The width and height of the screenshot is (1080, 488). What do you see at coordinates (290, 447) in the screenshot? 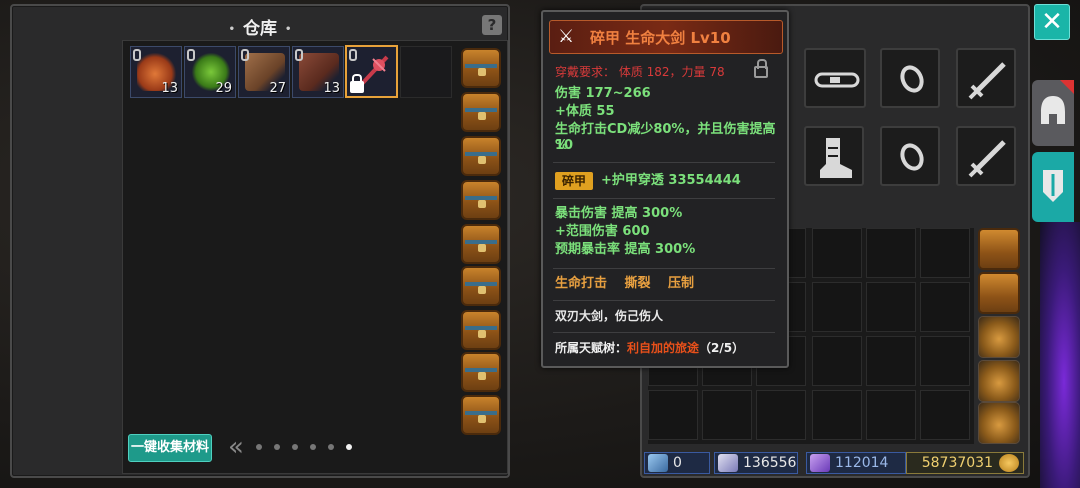
I see `page-indicator: «` at bounding box center [290, 447].